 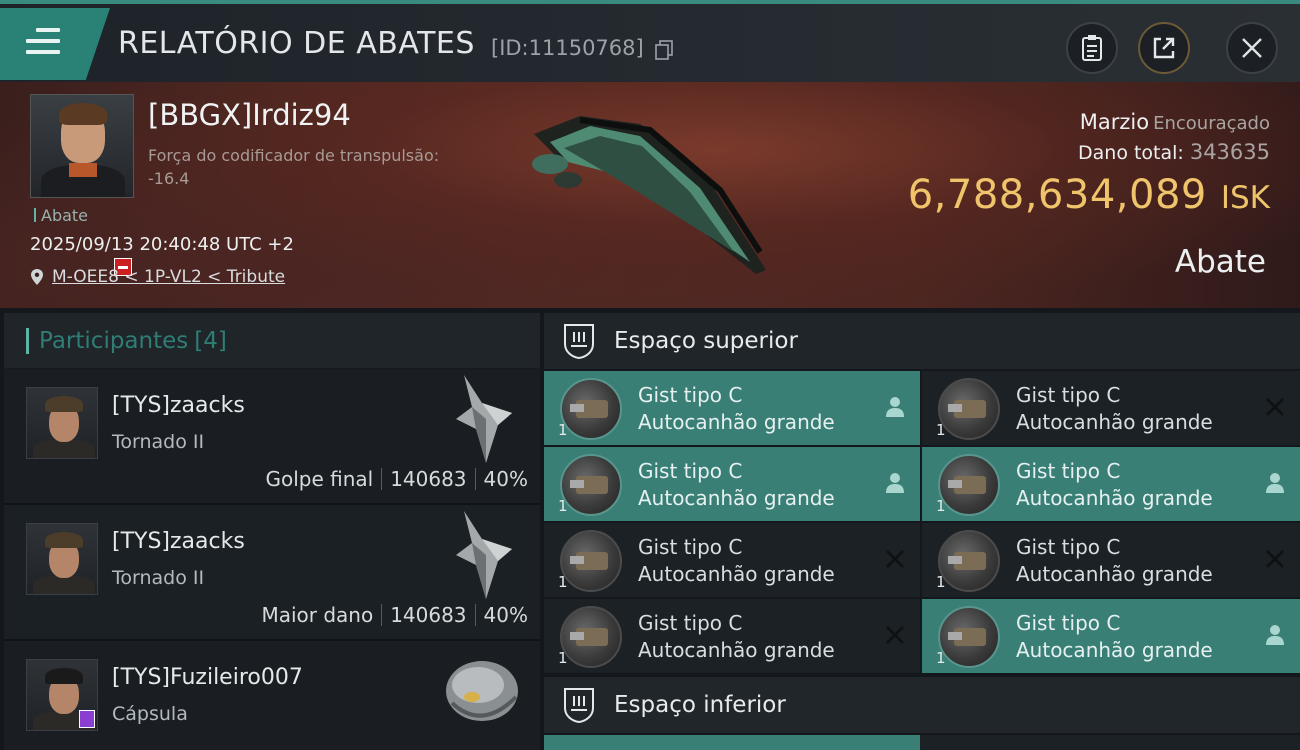 What do you see at coordinates (1220, 262) in the screenshot?
I see `kill-type: Abate` at bounding box center [1220, 262].